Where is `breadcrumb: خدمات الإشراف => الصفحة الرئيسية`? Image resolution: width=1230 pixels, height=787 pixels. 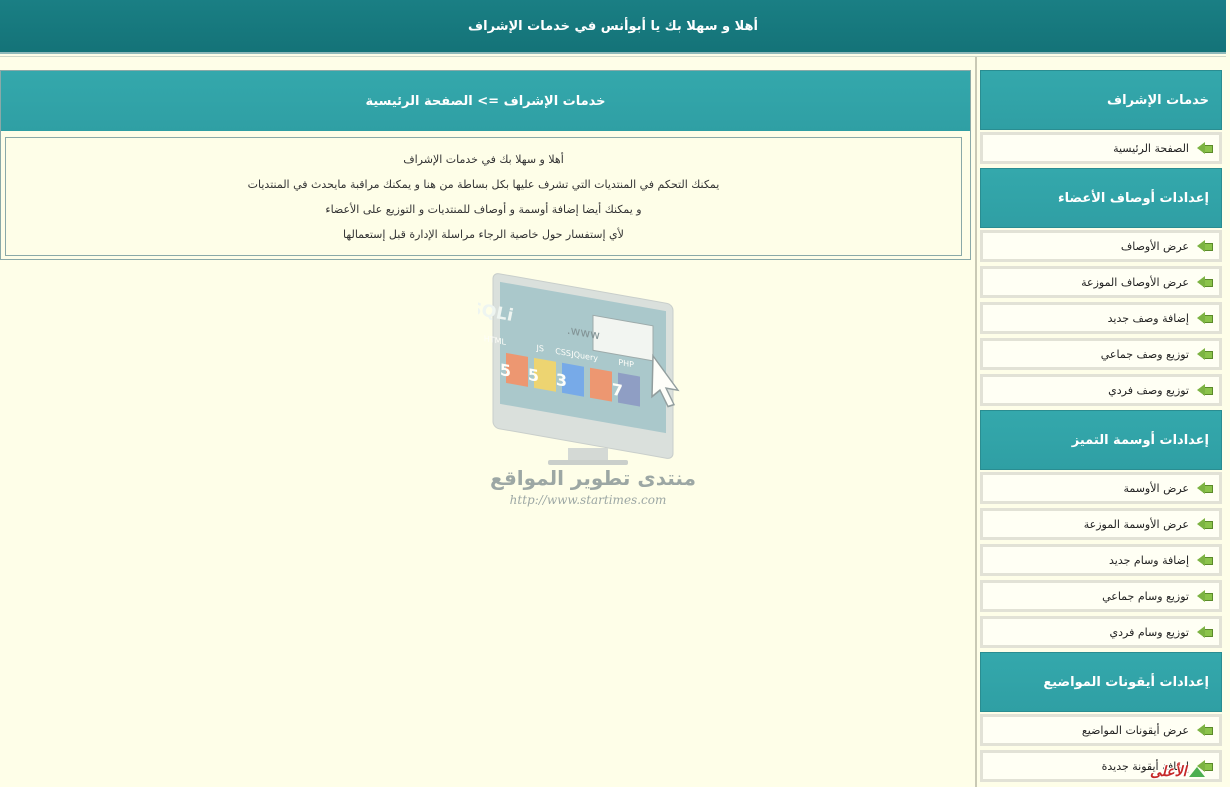 breadcrumb: خدمات الإشراف => الصفحة الرئيسية is located at coordinates (485, 101).